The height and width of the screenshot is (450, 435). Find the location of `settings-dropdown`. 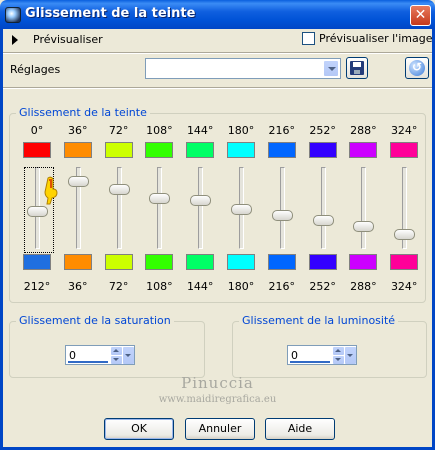

settings-dropdown is located at coordinates (243, 68).